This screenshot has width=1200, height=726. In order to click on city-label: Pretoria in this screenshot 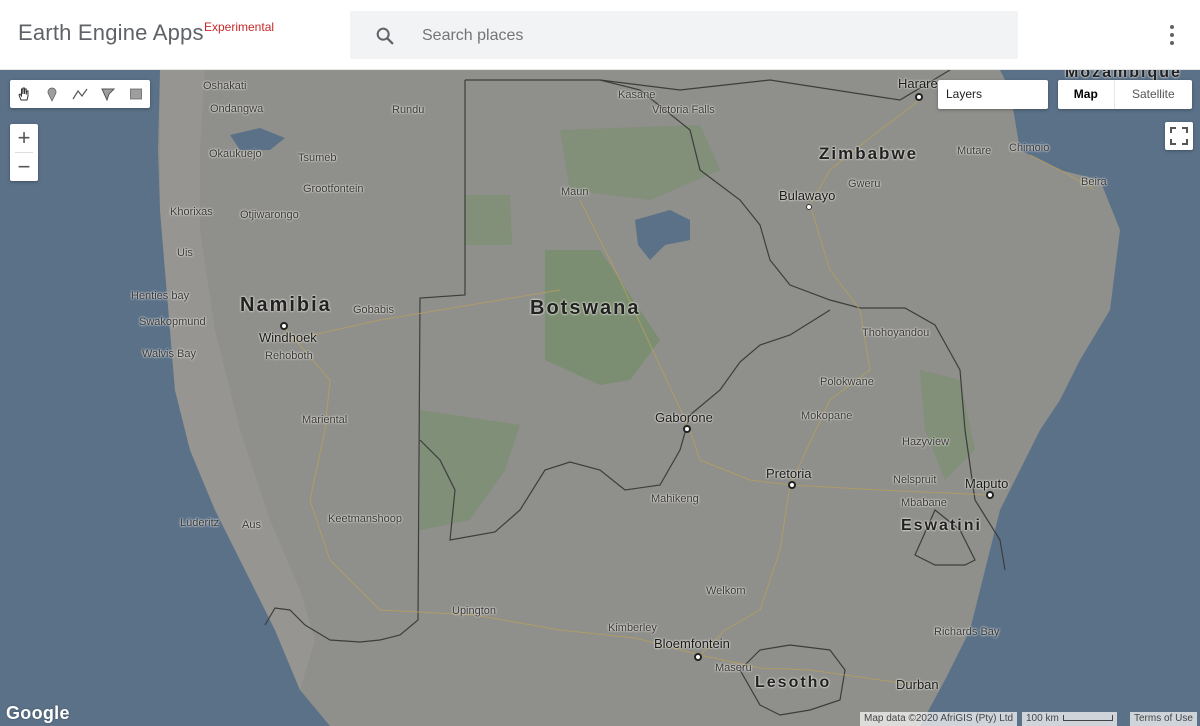, I will do `click(789, 473)`.